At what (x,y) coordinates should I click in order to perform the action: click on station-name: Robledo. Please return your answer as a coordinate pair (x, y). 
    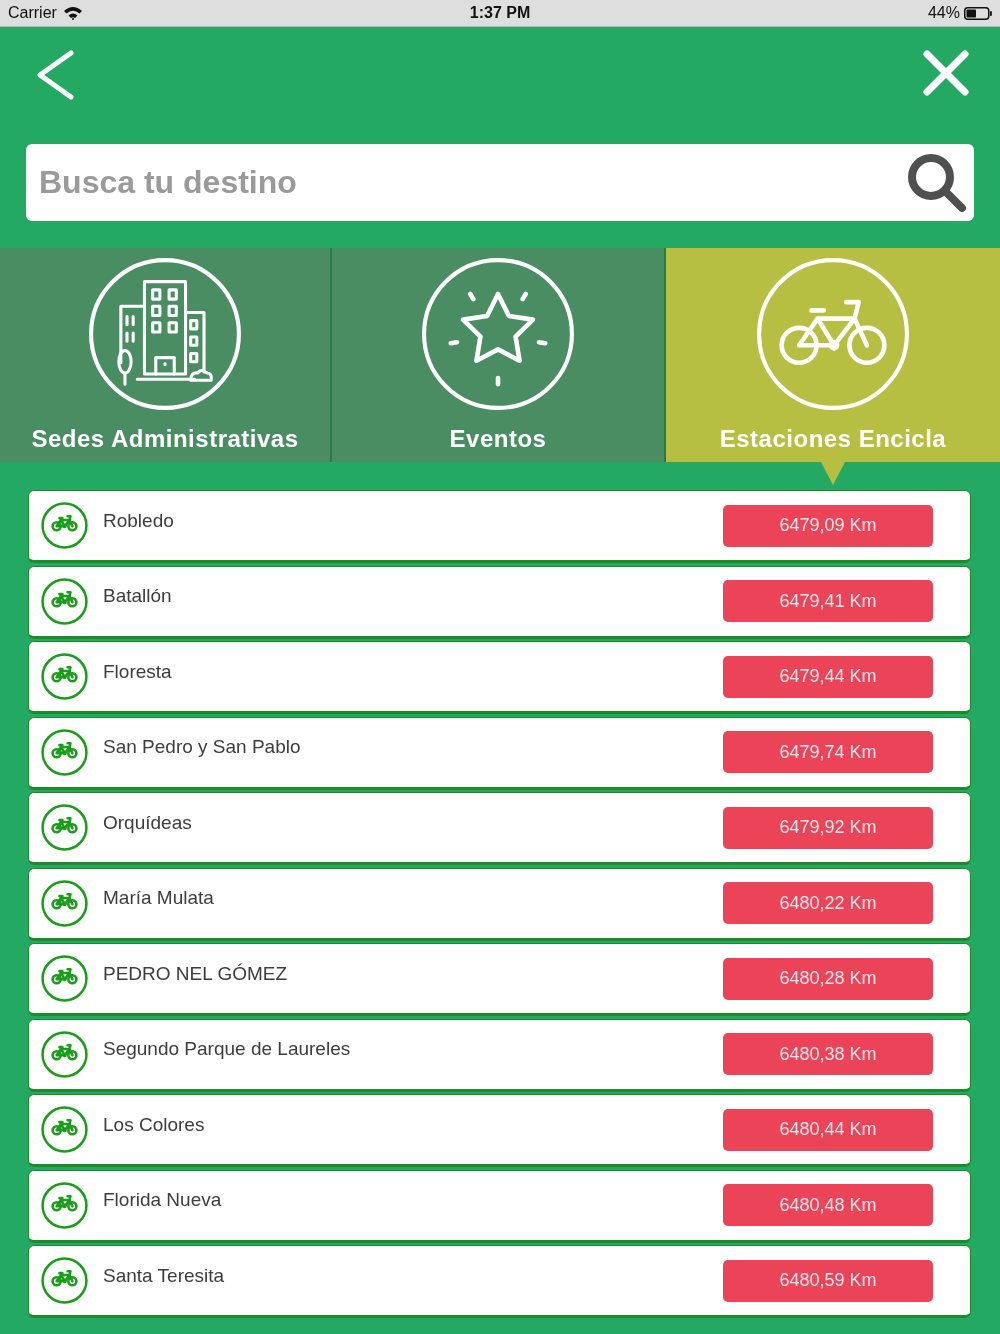
    Looking at the image, I should click on (138, 520).